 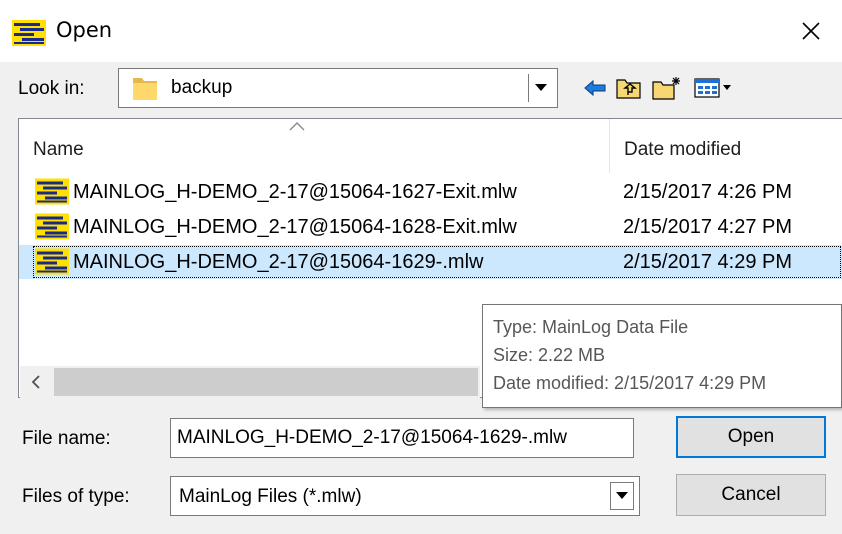 What do you see at coordinates (751, 437) in the screenshot?
I see `open-button: Open` at bounding box center [751, 437].